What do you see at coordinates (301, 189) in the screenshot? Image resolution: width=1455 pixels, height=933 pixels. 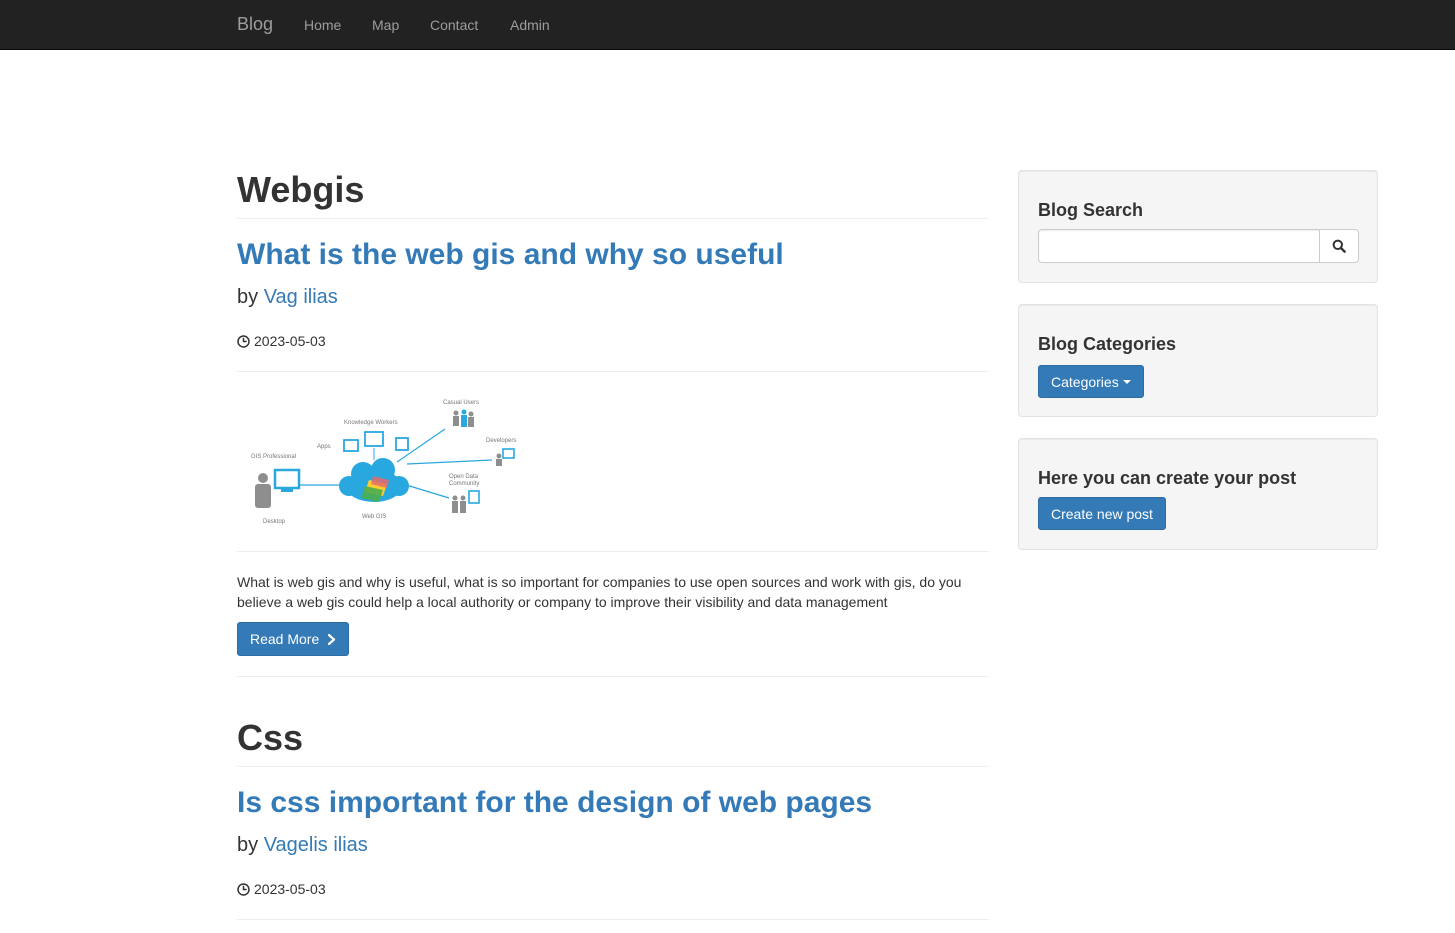 I see `category-heading: Webgis` at bounding box center [301, 189].